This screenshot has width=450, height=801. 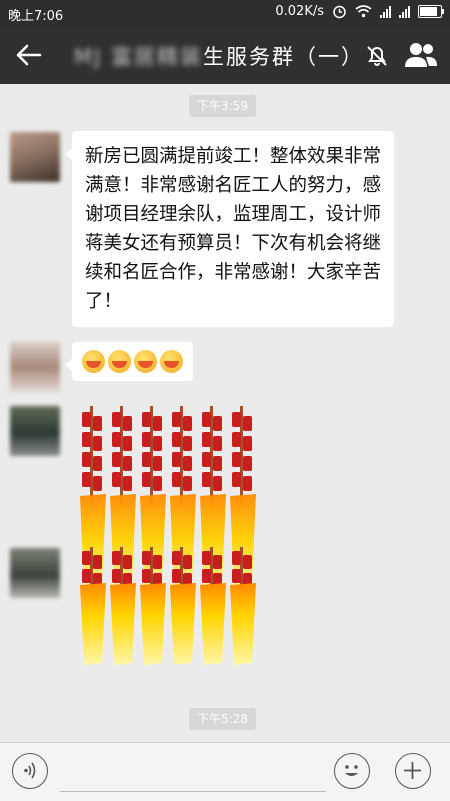 I want to click on alarm-icon, so click(x=339, y=12).